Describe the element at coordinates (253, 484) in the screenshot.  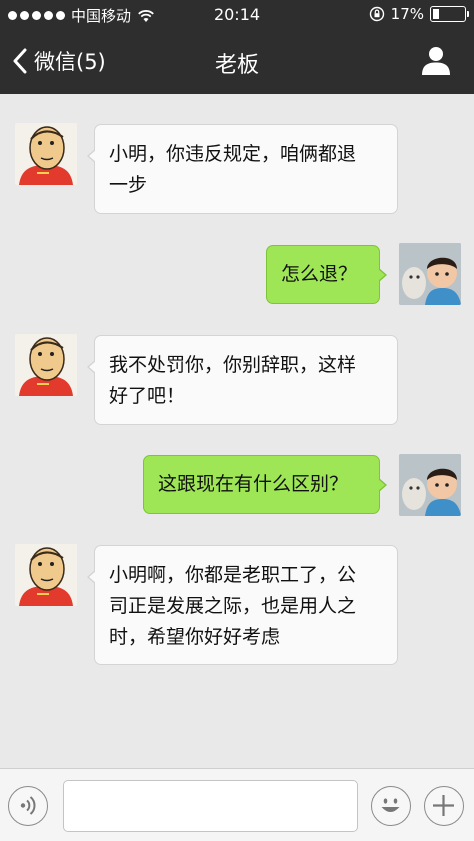
I see `message-line: 这跟现在有什么区别？` at that location.